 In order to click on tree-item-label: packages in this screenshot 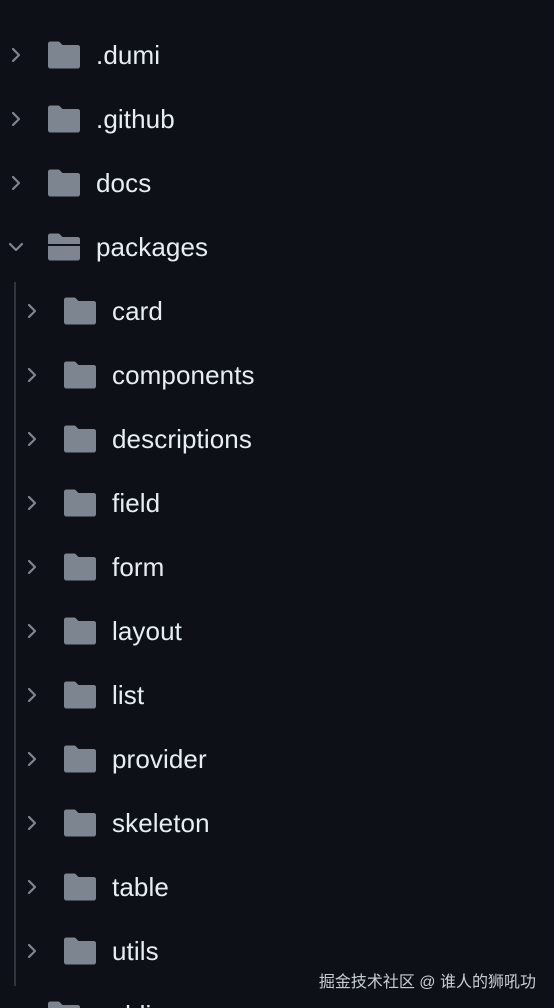, I will do `click(152, 247)`.